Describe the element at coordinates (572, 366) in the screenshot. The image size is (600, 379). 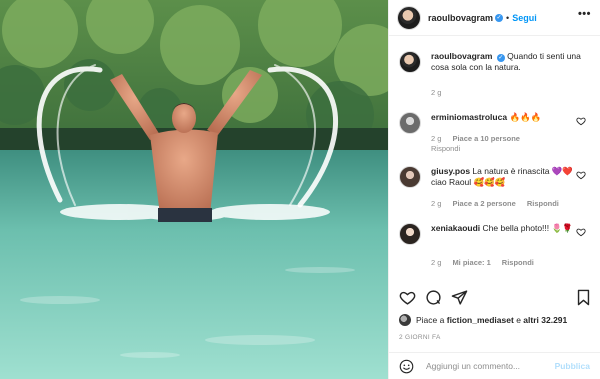
I see `publish-button: Pubblica` at that location.